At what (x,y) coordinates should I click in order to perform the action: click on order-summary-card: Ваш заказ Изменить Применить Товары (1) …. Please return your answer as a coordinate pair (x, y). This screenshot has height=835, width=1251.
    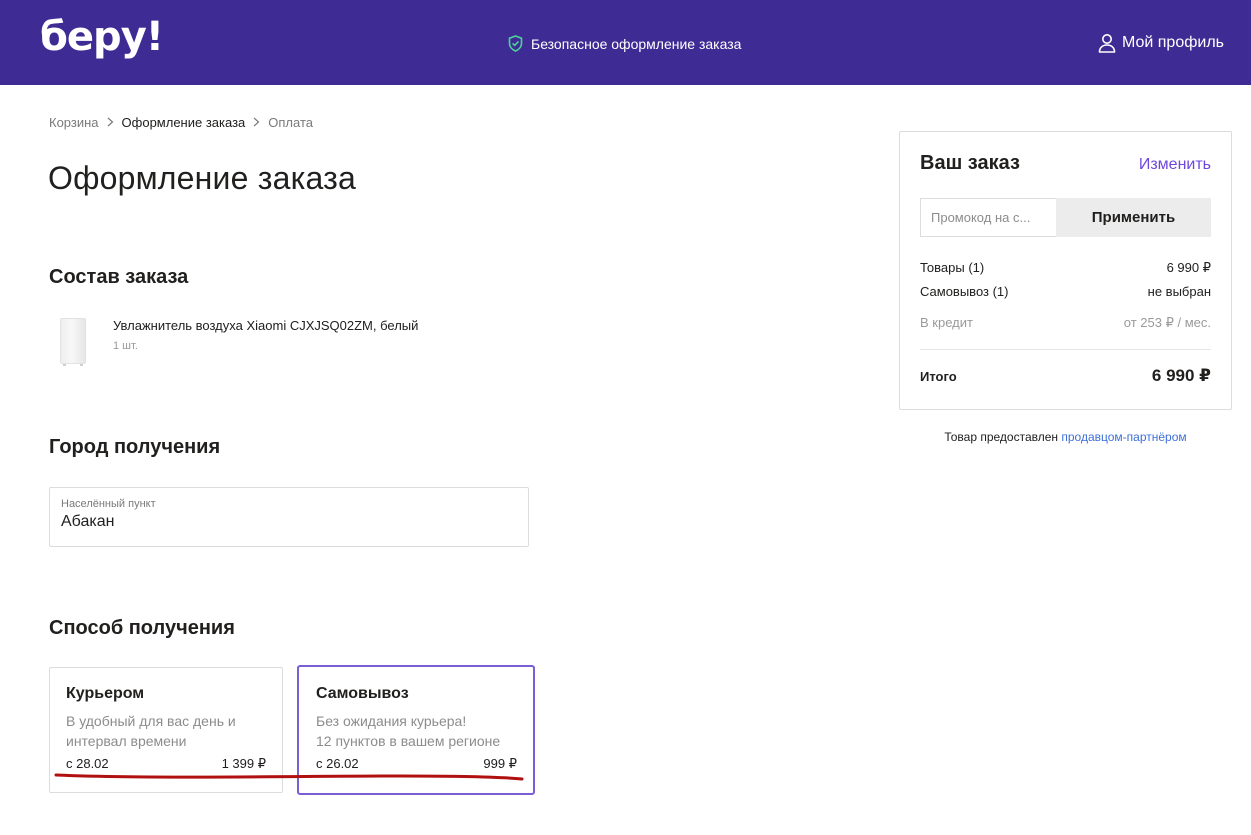
    Looking at the image, I should click on (1065, 270).